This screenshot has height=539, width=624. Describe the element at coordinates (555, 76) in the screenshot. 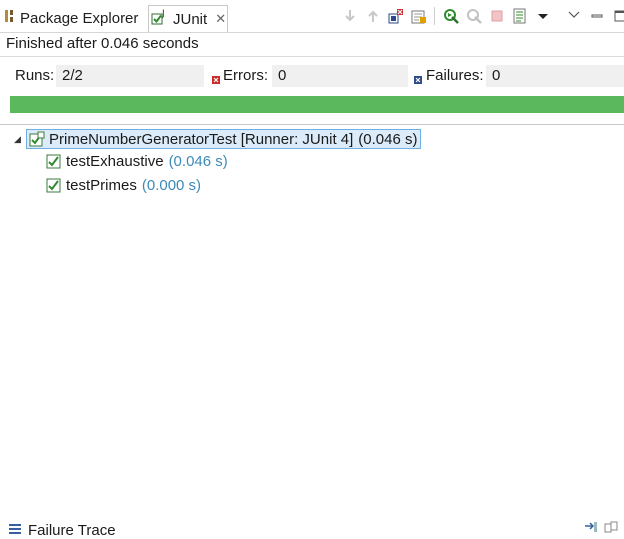

I see `failures-value: 0` at that location.